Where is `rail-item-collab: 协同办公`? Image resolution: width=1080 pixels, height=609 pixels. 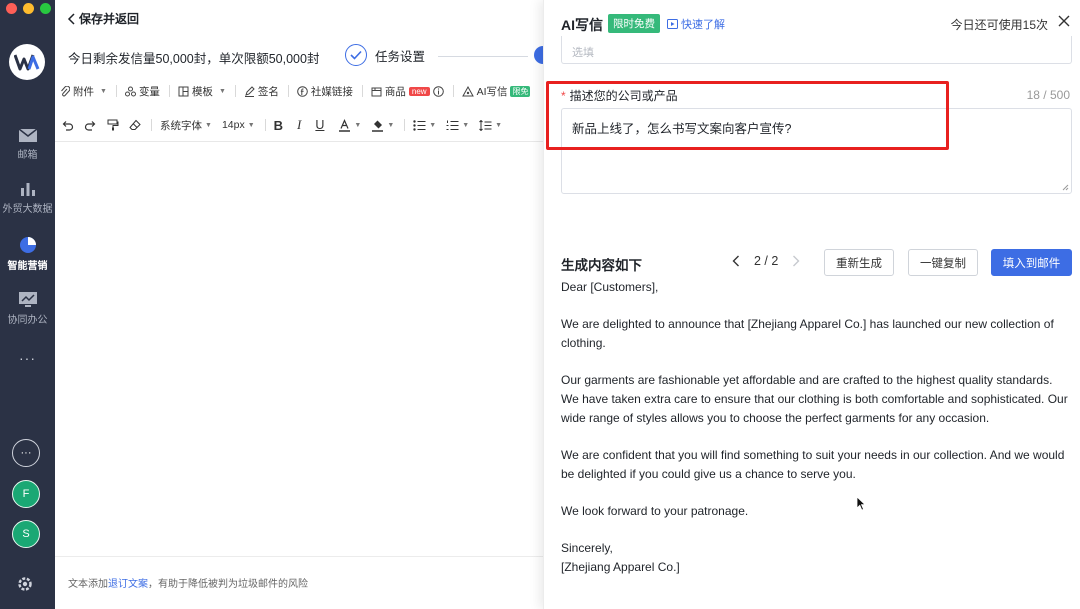 rail-item-collab: 协同办公 is located at coordinates (27, 308).